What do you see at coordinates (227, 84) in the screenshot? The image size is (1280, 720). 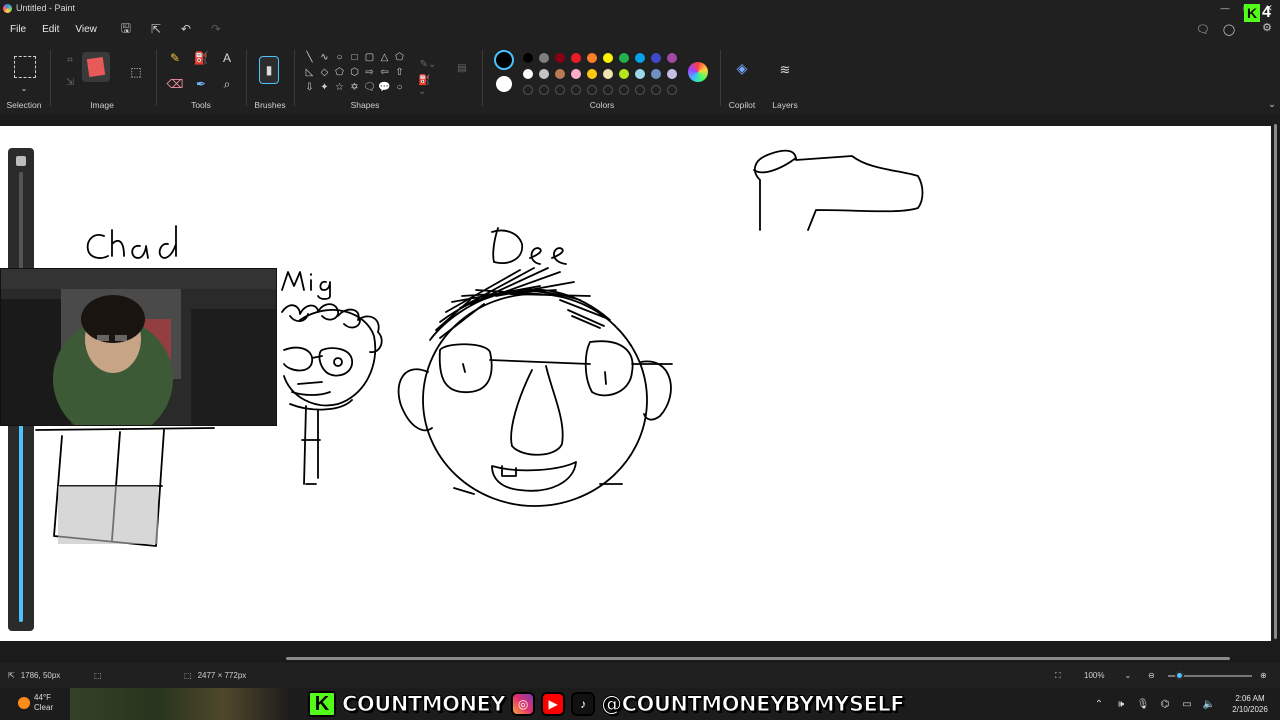 I see `magnifier-icon: ⌕` at bounding box center [227, 84].